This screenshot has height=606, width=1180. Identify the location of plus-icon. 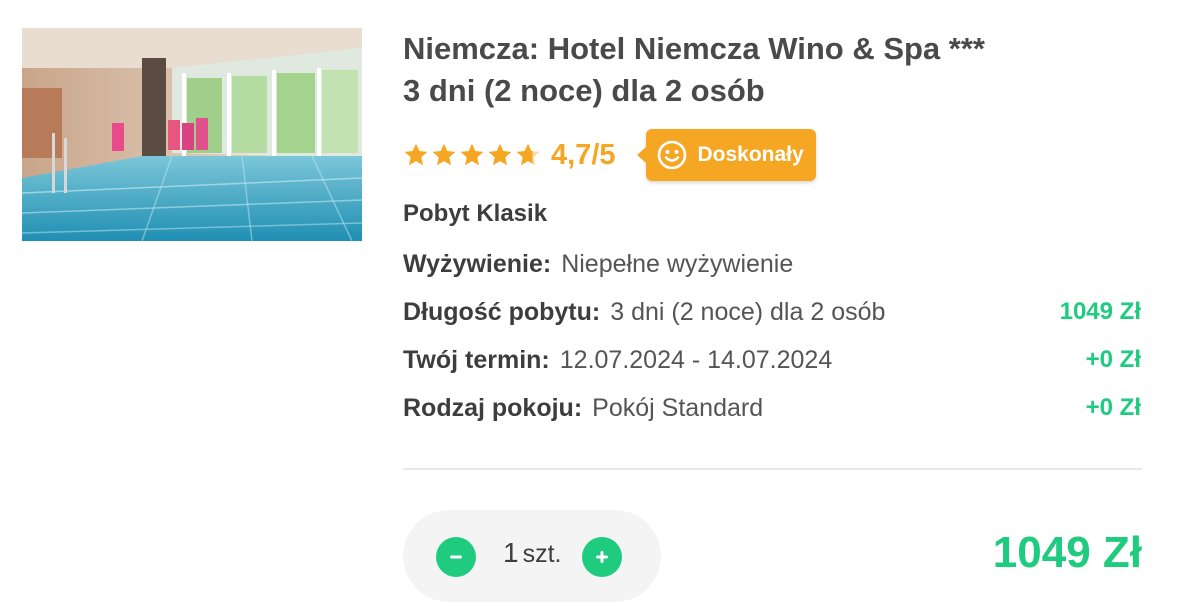
(602, 557).